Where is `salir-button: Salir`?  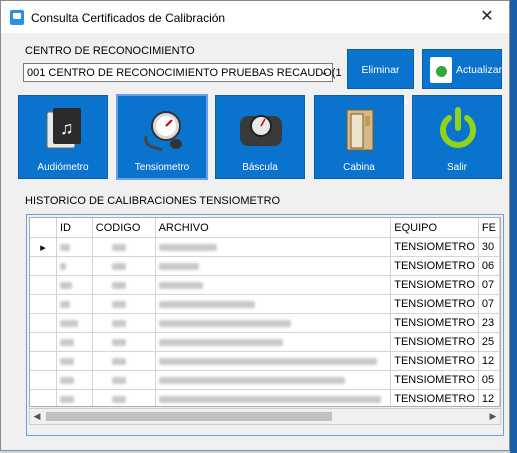
salir-button: Salir is located at coordinates (457, 137).